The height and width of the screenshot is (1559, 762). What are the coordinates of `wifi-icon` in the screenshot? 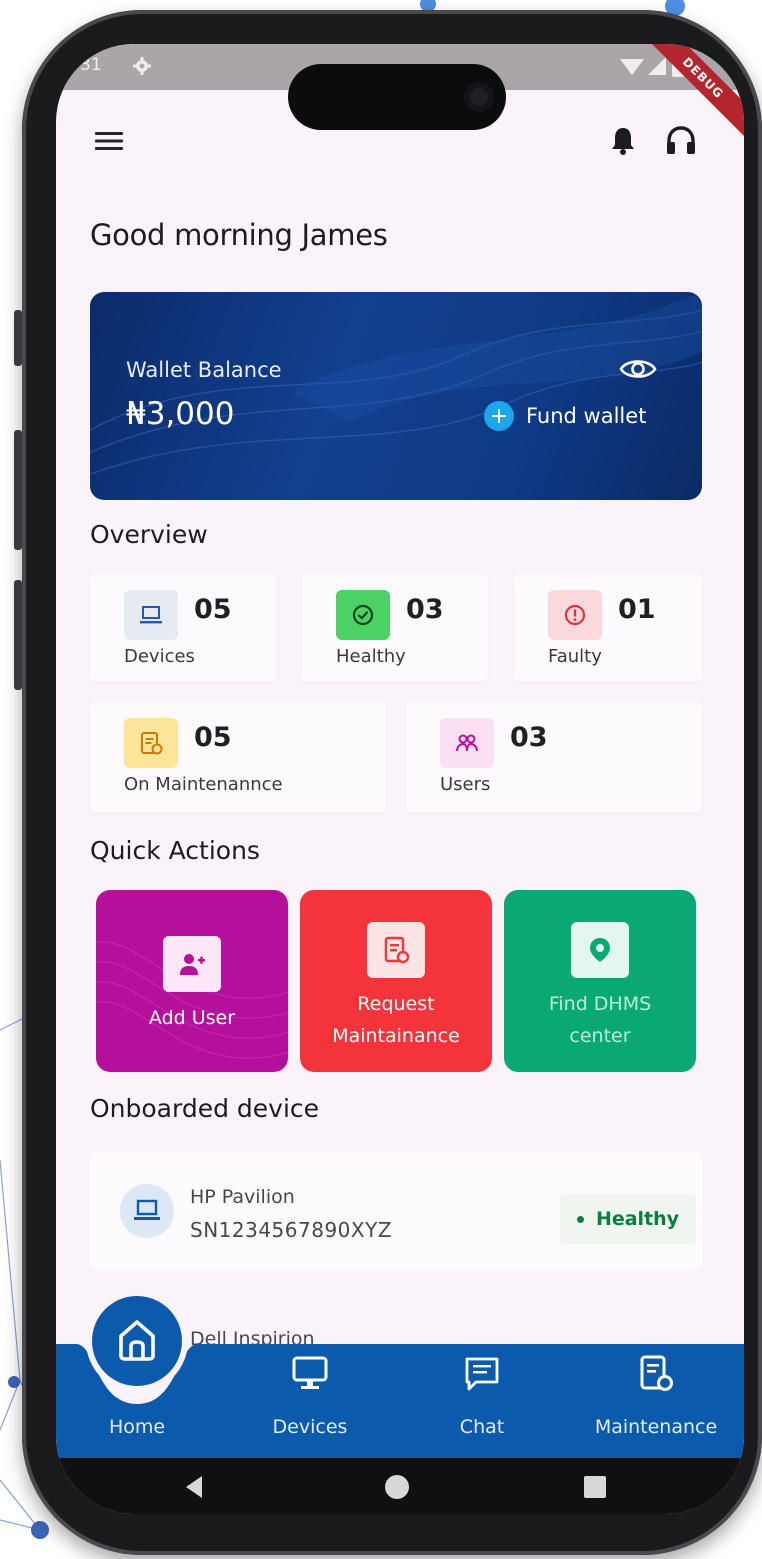 It's located at (632, 67).